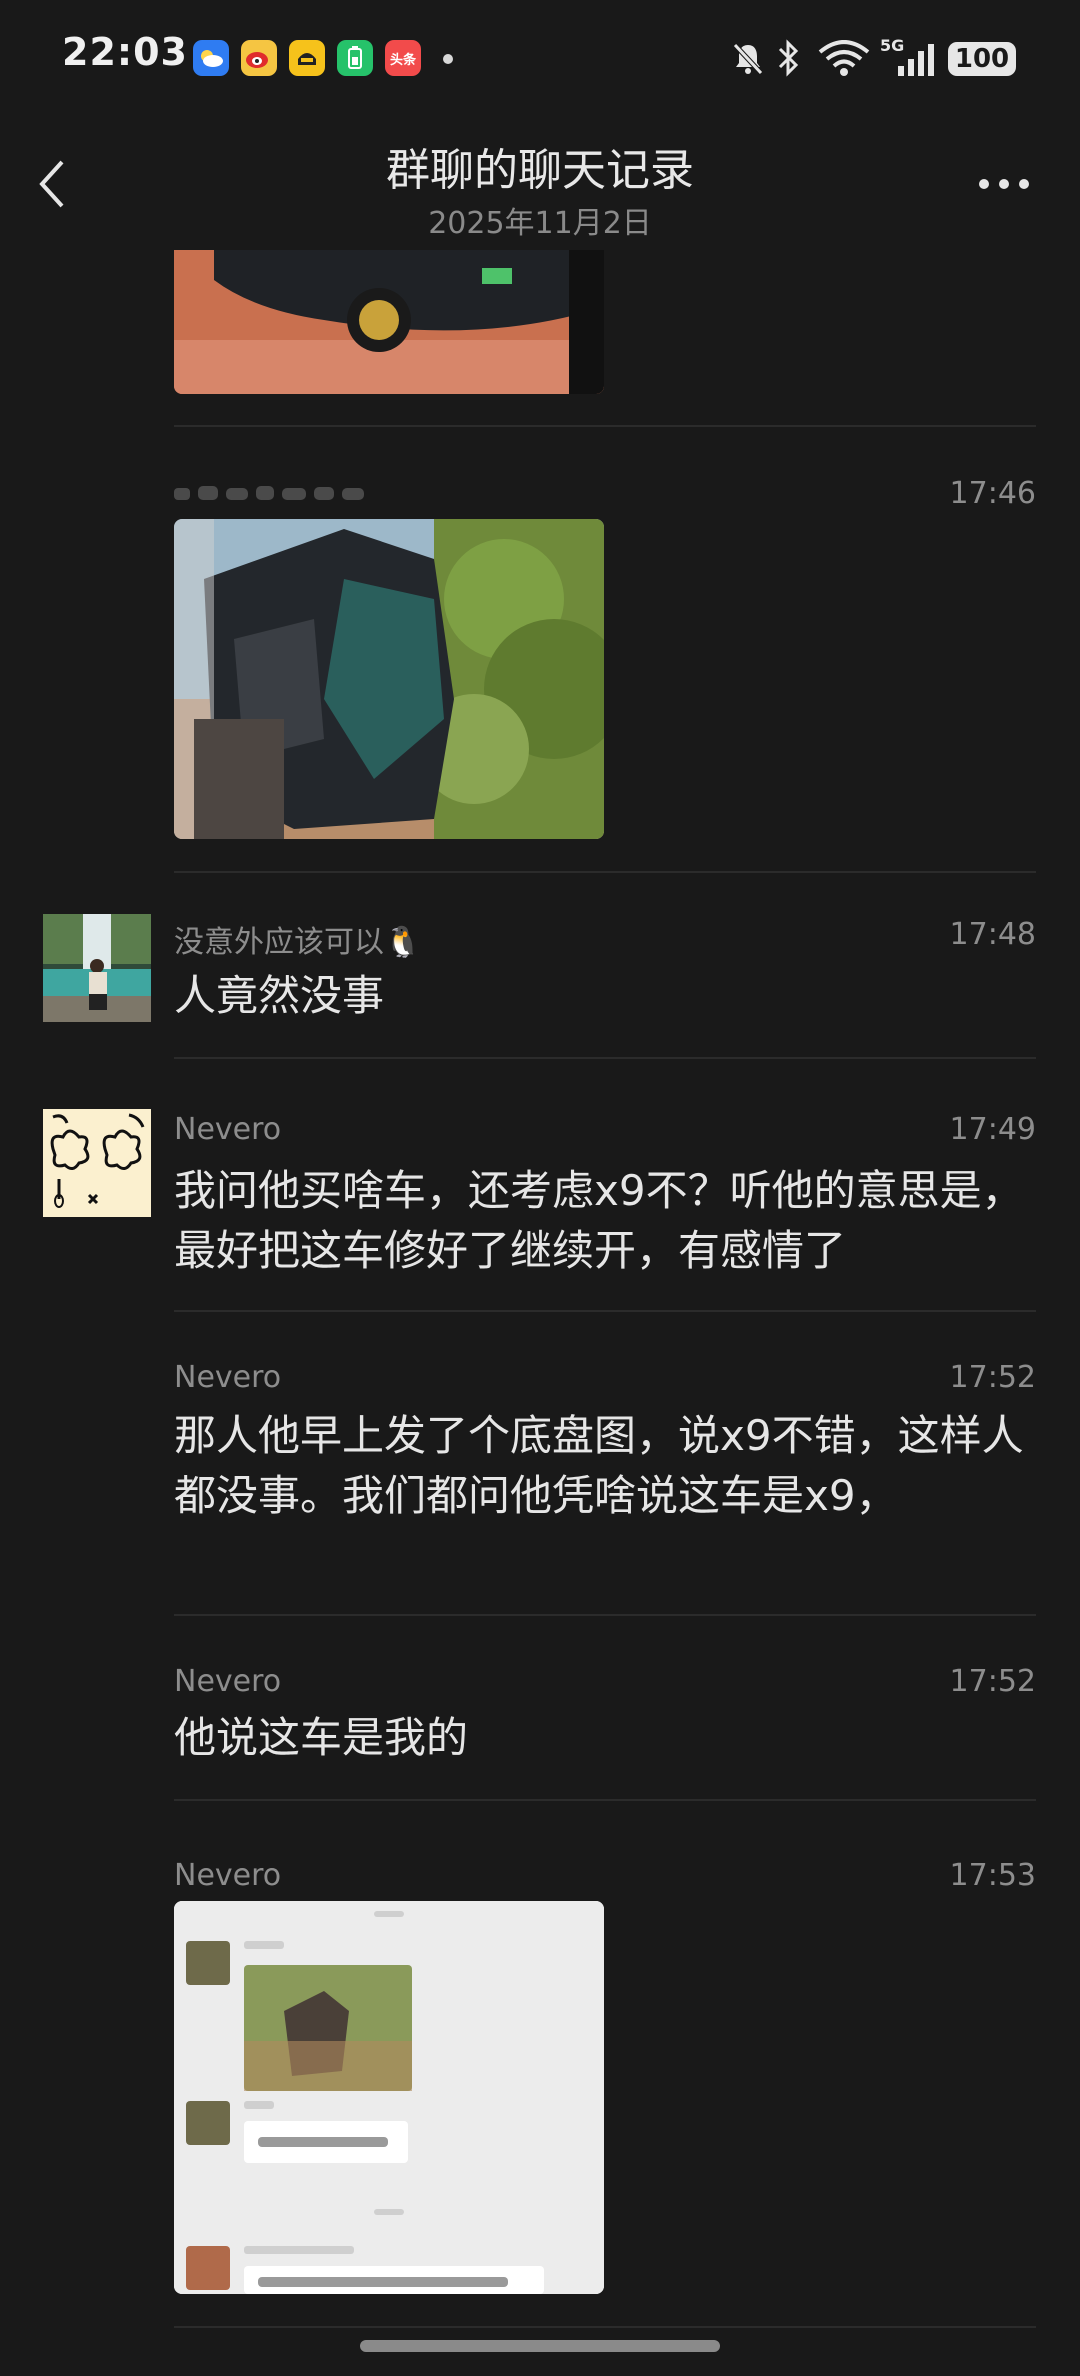 The width and height of the screenshot is (1080, 2376). I want to click on signal-icon, so click(912, 62).